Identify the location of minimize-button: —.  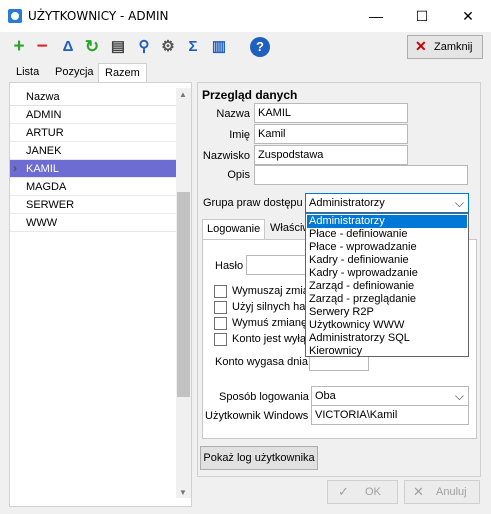
(376, 16).